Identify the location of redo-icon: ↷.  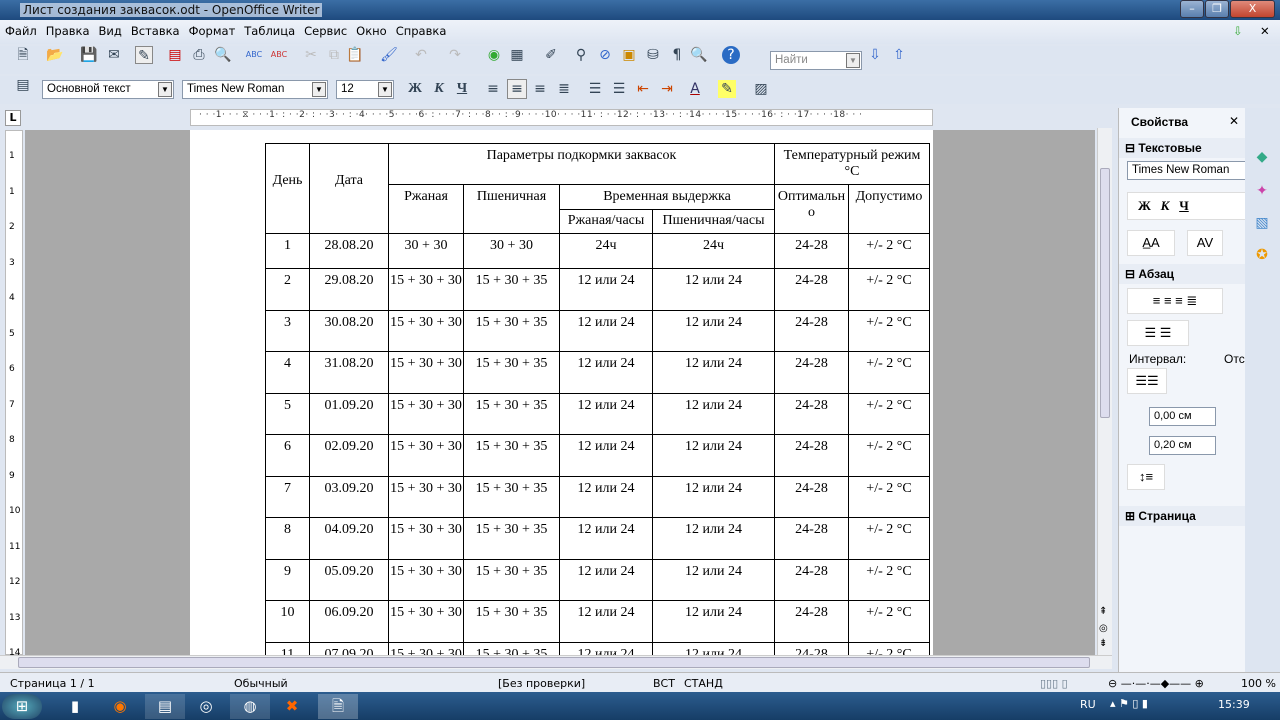
(455, 55).